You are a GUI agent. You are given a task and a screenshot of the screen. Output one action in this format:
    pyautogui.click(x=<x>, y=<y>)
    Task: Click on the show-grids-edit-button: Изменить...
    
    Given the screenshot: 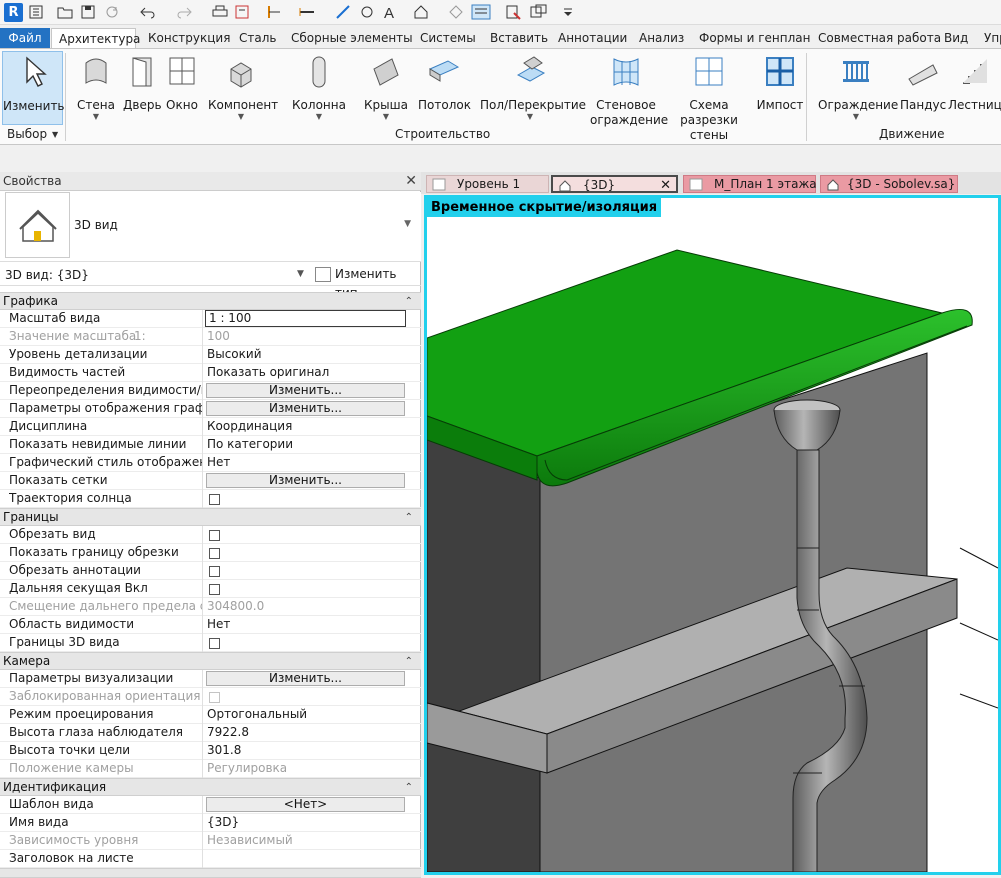 What is the action you would take?
    pyautogui.click(x=305, y=480)
    